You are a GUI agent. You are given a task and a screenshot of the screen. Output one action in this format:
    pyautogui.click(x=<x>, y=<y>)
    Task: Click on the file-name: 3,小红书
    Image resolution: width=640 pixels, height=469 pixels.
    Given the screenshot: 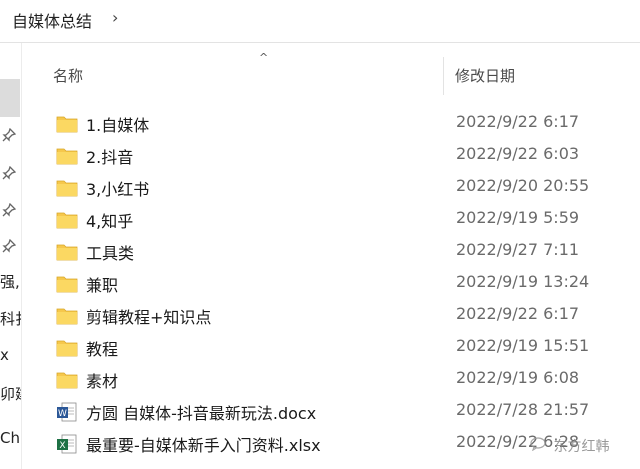 What is the action you would take?
    pyautogui.click(x=118, y=189)
    